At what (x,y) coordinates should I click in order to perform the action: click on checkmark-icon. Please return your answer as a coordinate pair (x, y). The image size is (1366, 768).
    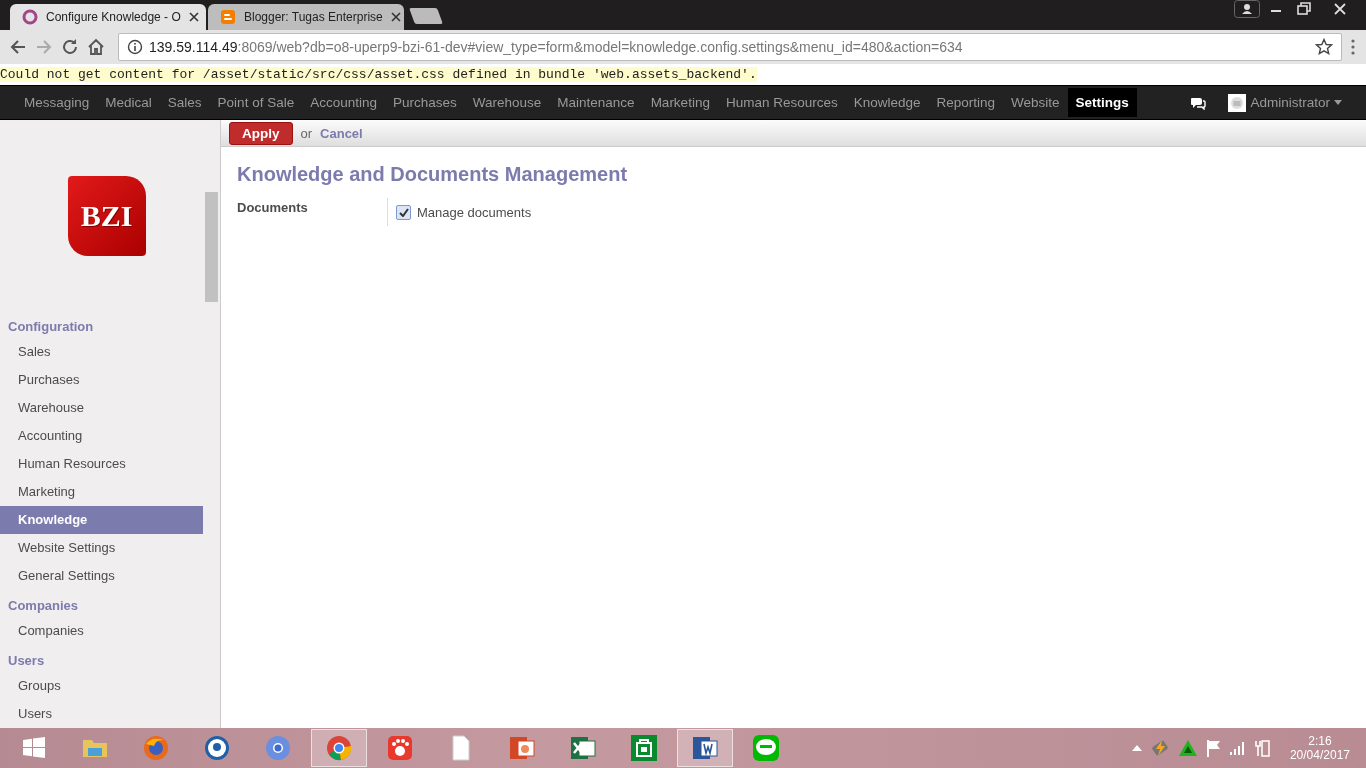
    Looking at the image, I should click on (403, 212).